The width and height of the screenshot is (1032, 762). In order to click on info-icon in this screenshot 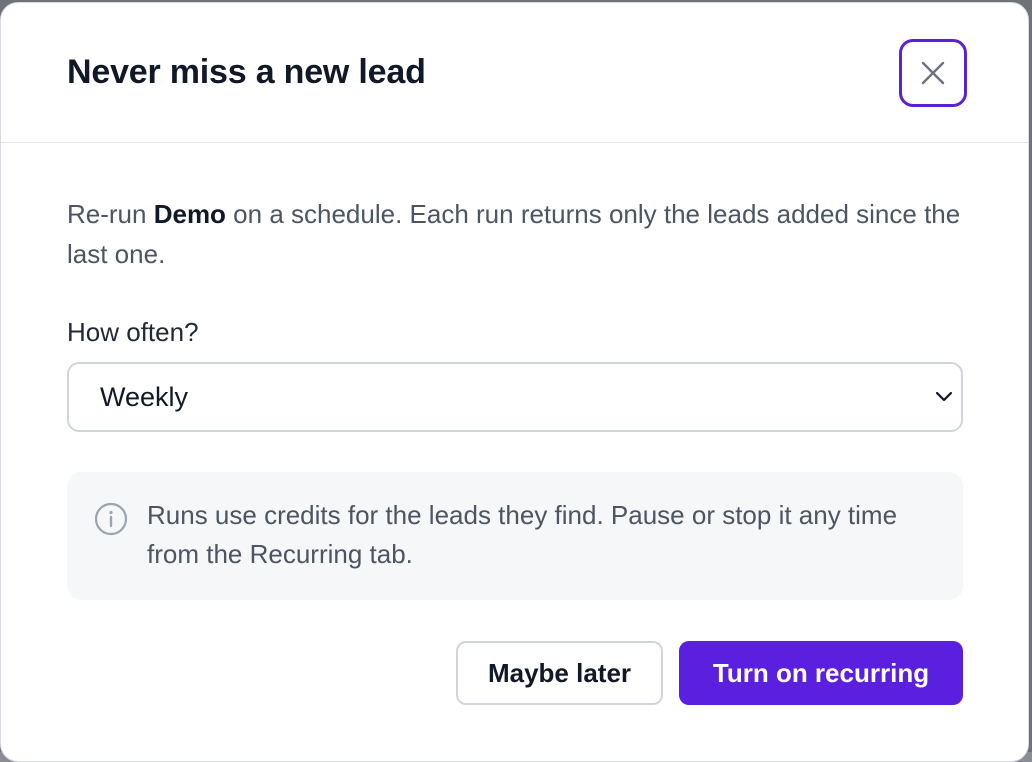, I will do `click(111, 519)`.